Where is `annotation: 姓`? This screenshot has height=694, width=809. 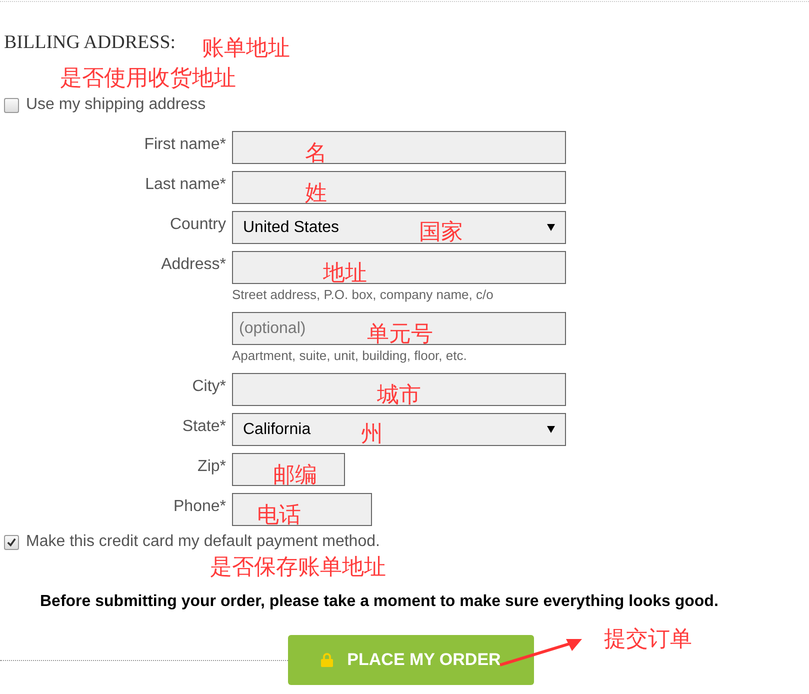 annotation: 姓 is located at coordinates (316, 193).